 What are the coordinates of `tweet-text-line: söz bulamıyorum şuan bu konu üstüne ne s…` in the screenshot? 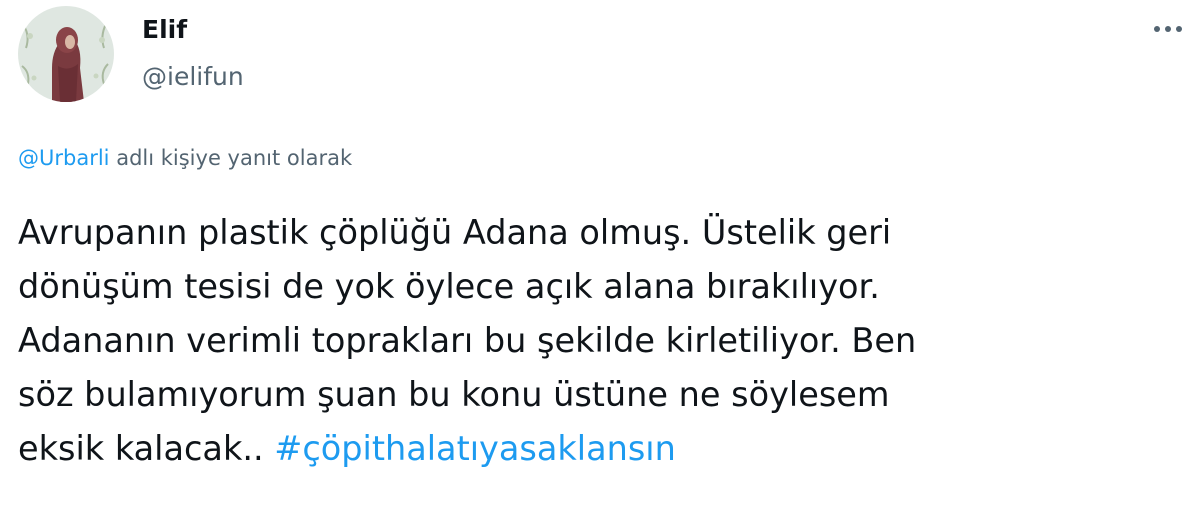 It's located at (454, 394).